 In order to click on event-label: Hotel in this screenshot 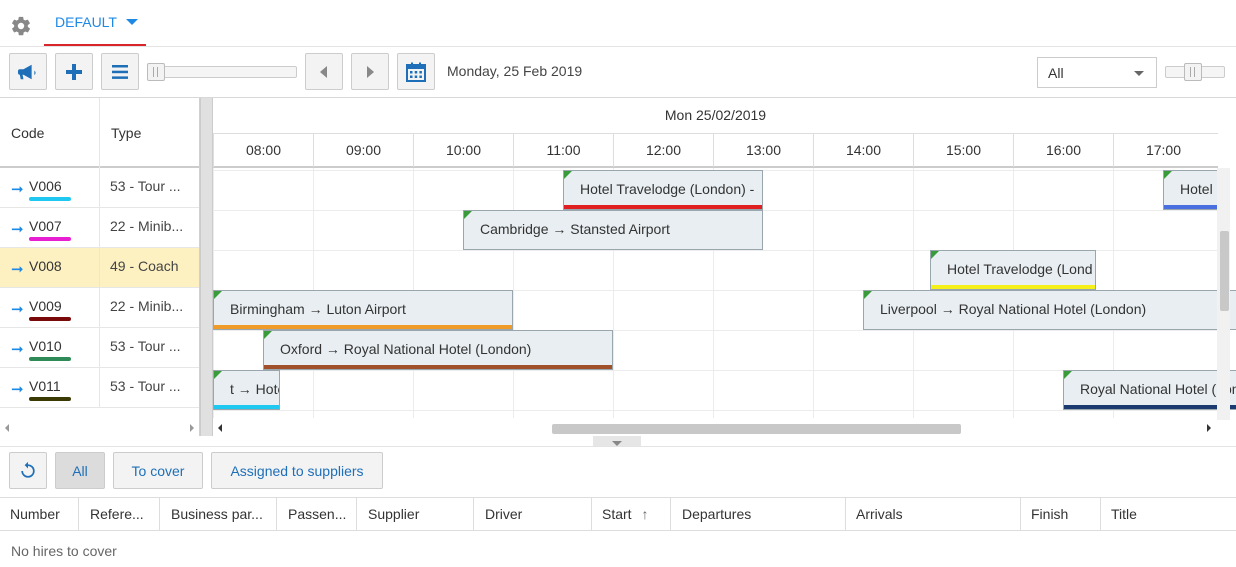, I will do `click(1196, 189)`.